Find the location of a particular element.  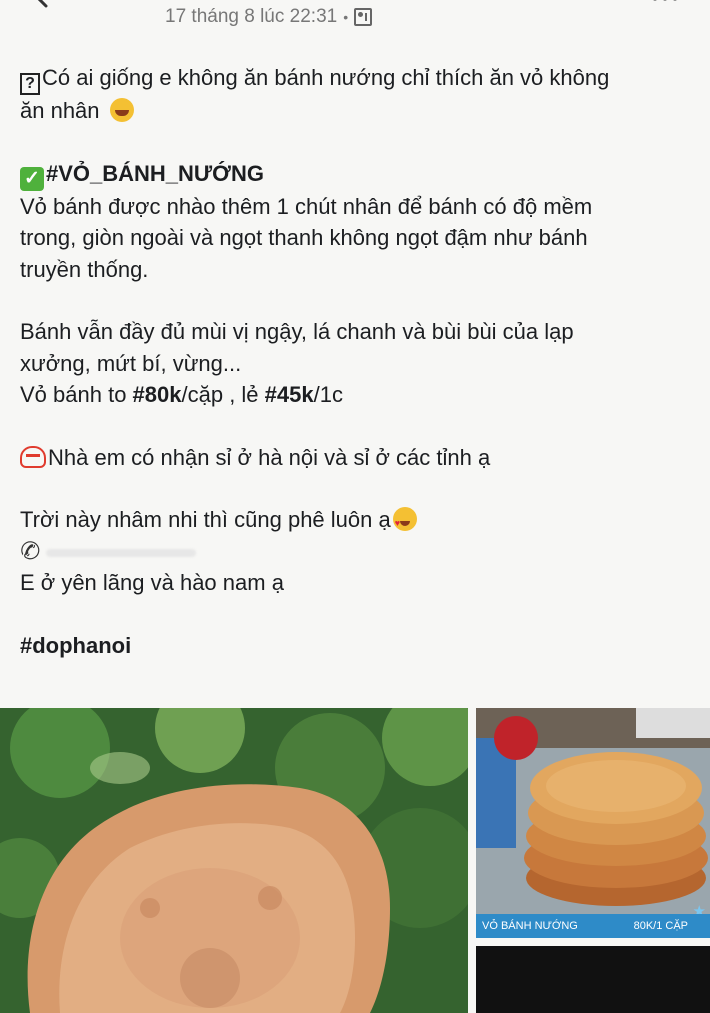

post-timestamp: 17 tháng 8 lúc 22:31 is located at coordinates (251, 17).